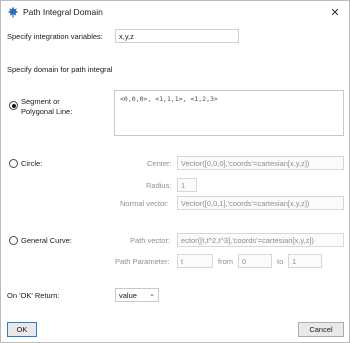 The width and height of the screenshot is (350, 343). I want to click on from-label: from, so click(225, 261).